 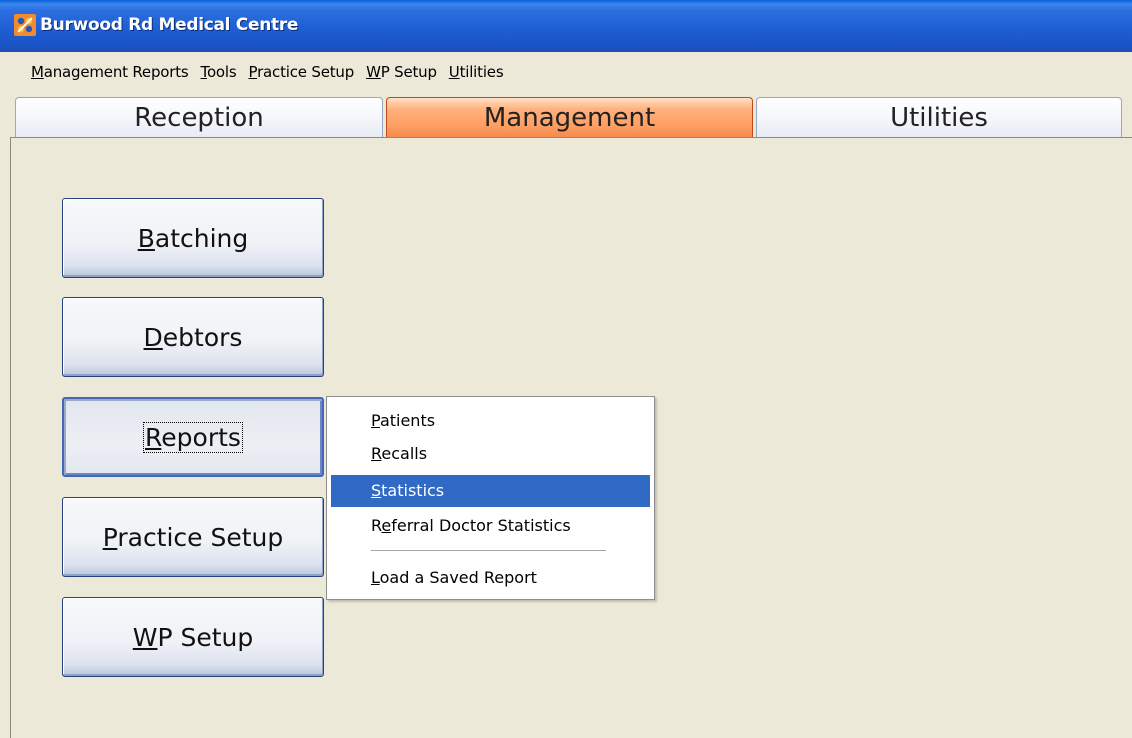 I want to click on tab-reception: Reception, so click(x=199, y=117).